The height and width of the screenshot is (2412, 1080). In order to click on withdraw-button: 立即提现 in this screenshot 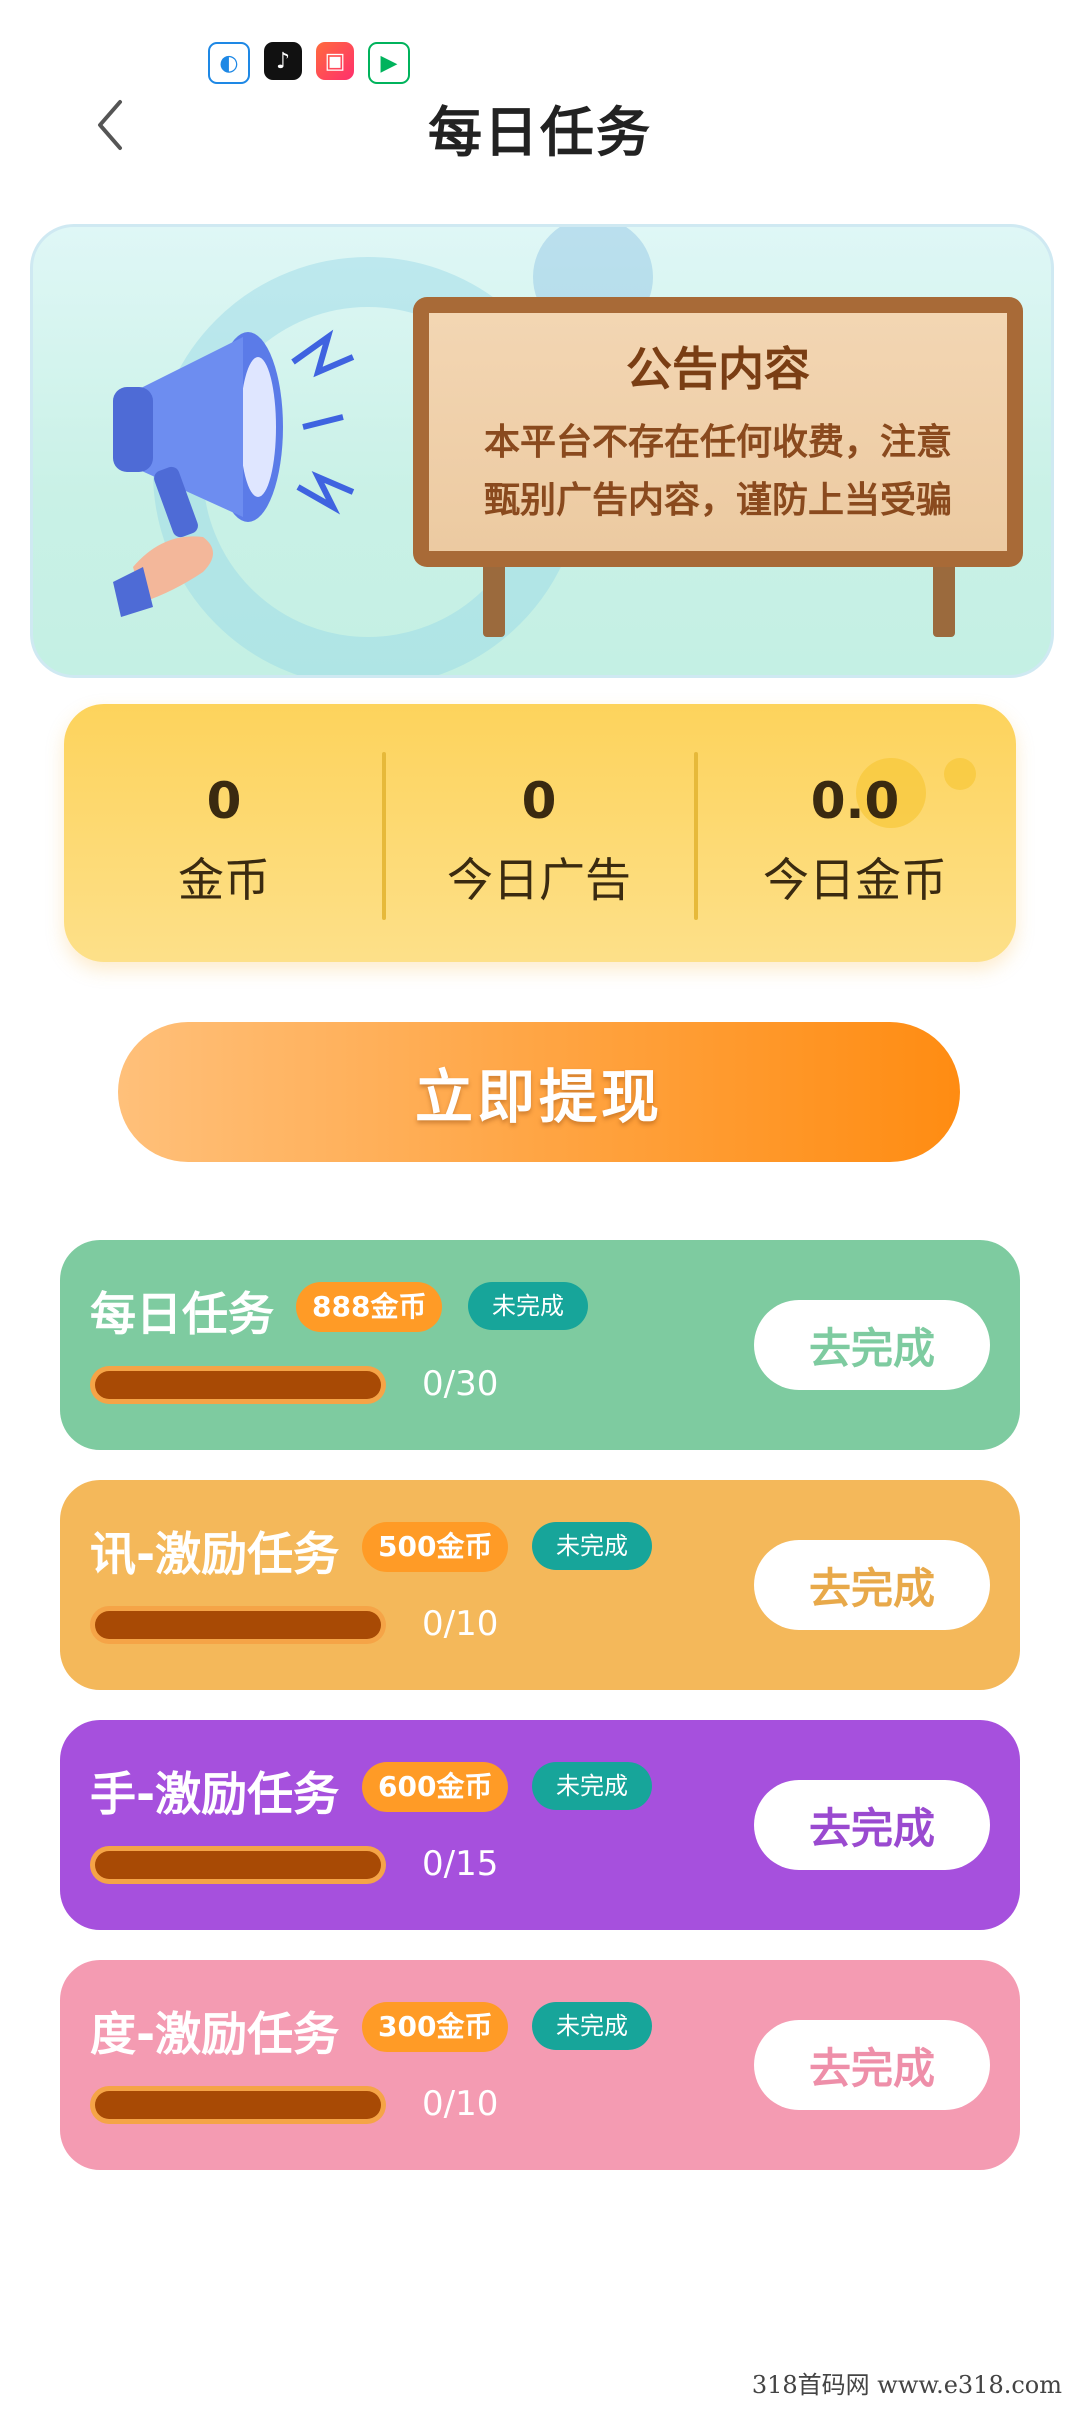, I will do `click(539, 1092)`.